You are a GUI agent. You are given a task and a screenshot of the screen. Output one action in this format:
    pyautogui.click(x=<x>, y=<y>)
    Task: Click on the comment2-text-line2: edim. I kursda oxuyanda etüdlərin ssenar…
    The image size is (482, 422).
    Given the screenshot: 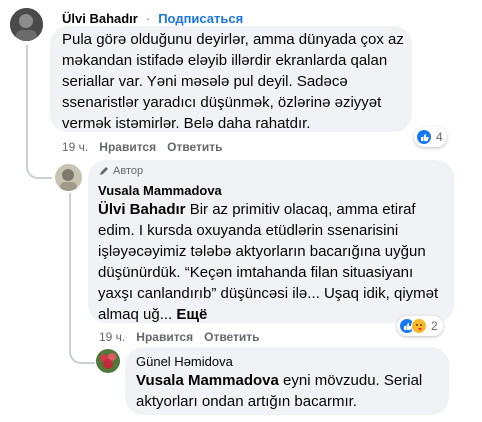 What is the action you would take?
    pyautogui.click(x=248, y=230)
    